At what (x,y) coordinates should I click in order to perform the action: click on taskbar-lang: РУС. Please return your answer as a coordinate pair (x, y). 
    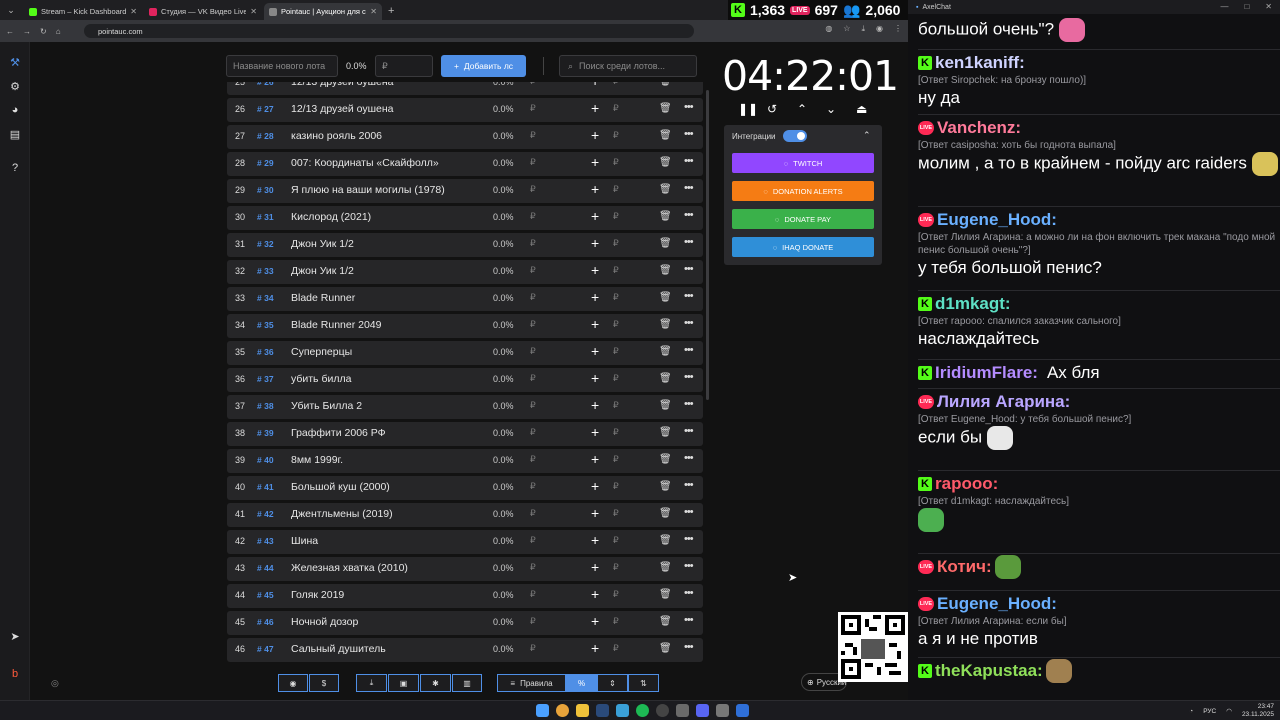
    Looking at the image, I should click on (1209, 711).